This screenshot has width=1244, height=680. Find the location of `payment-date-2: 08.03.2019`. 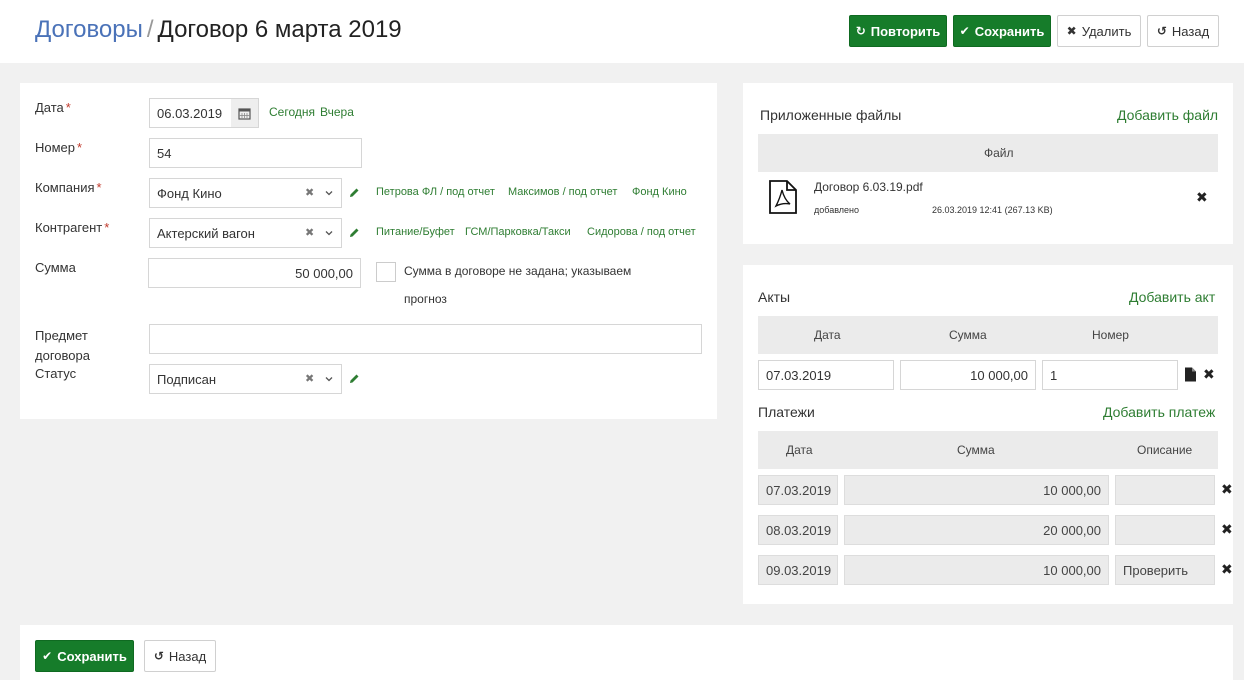

payment-date-2: 08.03.2019 is located at coordinates (798, 530).